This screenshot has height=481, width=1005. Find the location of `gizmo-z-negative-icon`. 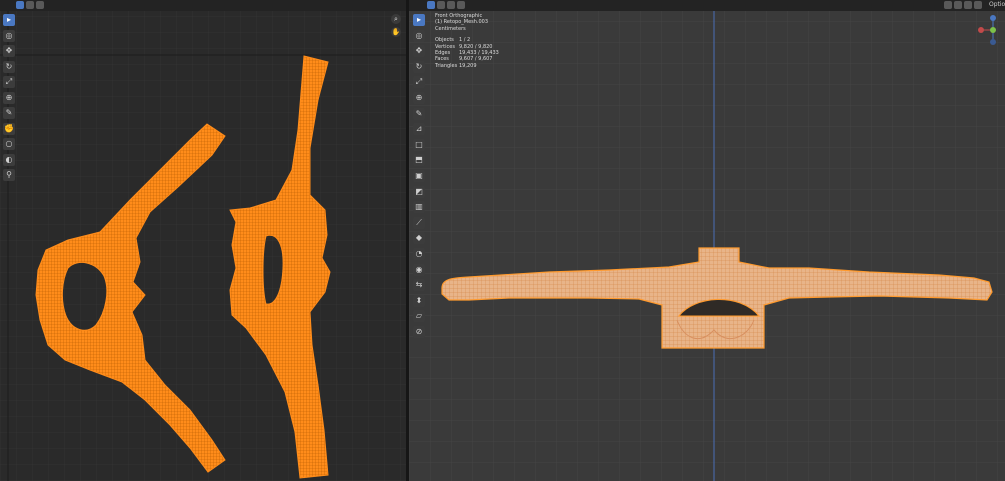

gizmo-z-negative-icon is located at coordinates (993, 42).